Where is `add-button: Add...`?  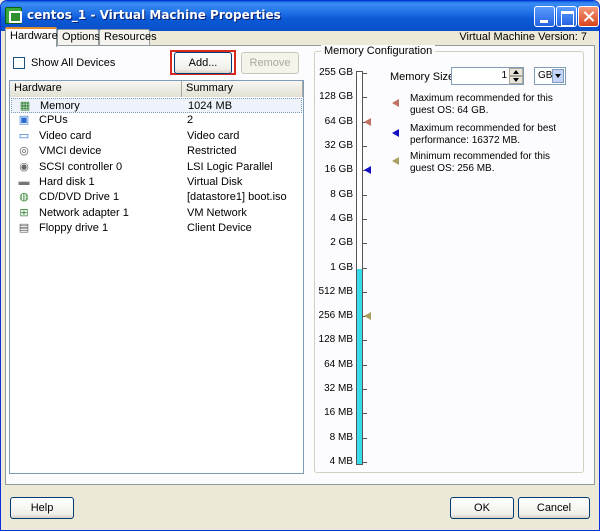
add-button: Add... is located at coordinates (203, 63).